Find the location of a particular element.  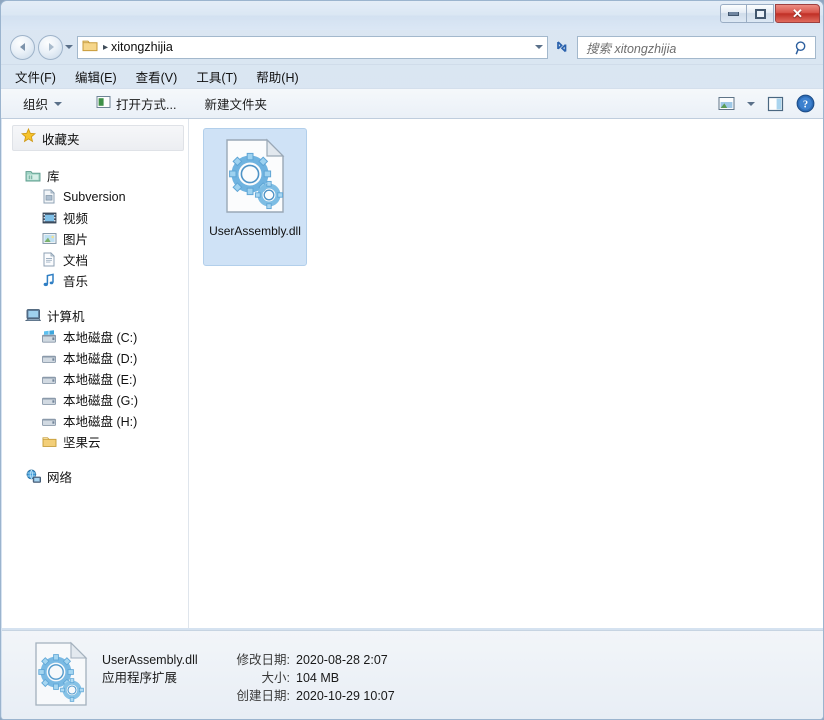

details-size-key: 大小: is located at coordinates (275, 678).